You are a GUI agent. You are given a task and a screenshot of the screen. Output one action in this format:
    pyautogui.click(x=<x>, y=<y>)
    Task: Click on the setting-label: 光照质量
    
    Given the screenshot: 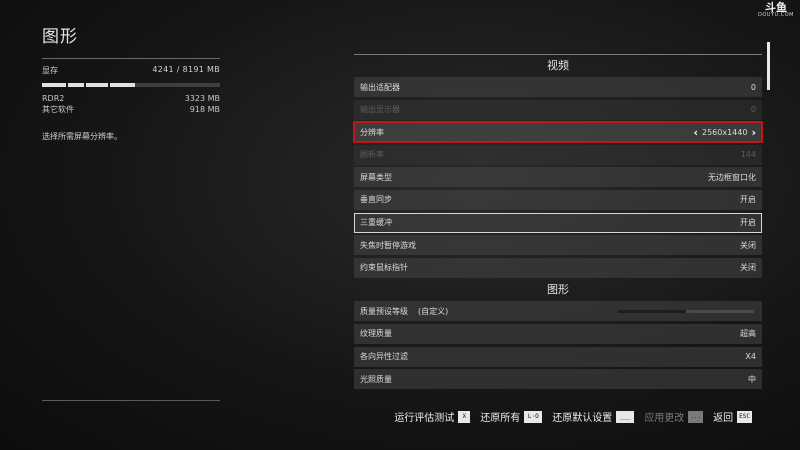 What is the action you would take?
    pyautogui.click(x=376, y=379)
    